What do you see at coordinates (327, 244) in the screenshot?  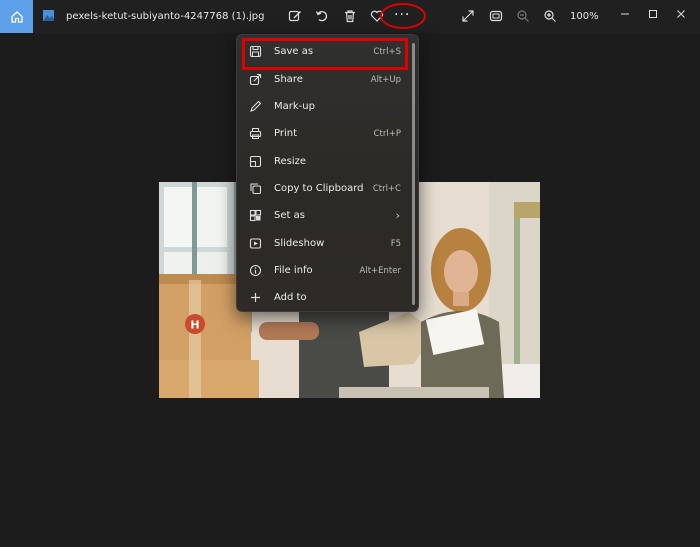 I see `menu-item-slideshow: Slideshow F5` at bounding box center [327, 244].